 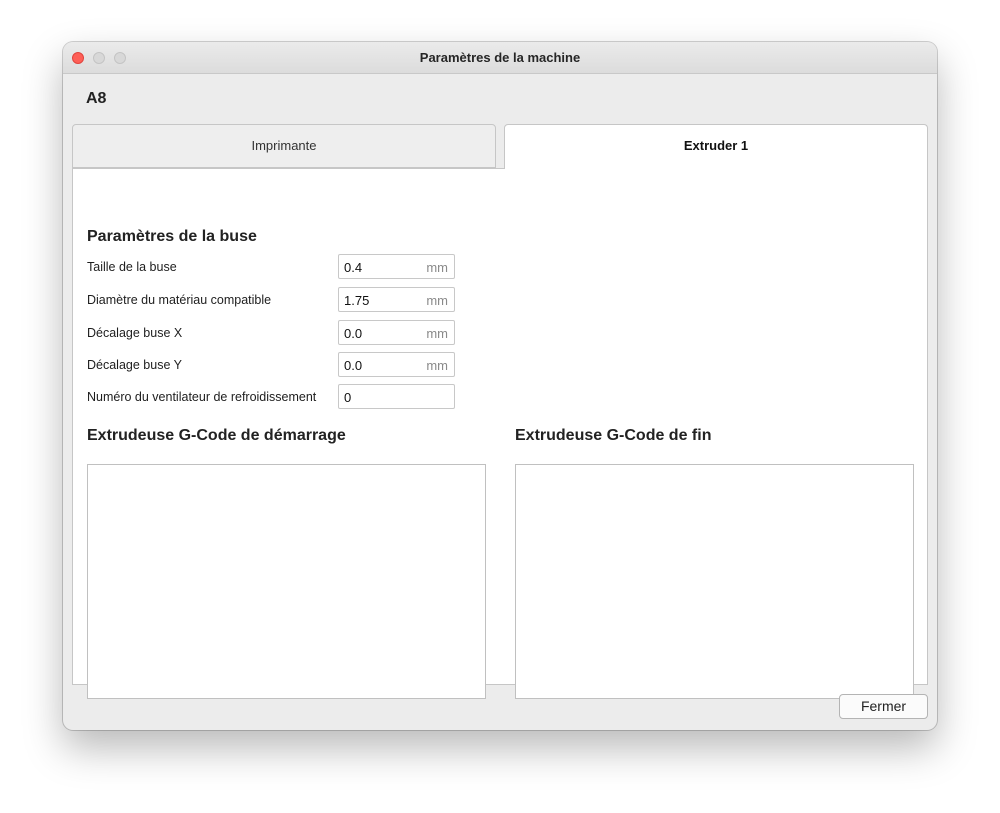 I want to click on nozzle-size-unit: mm, so click(x=437, y=267).